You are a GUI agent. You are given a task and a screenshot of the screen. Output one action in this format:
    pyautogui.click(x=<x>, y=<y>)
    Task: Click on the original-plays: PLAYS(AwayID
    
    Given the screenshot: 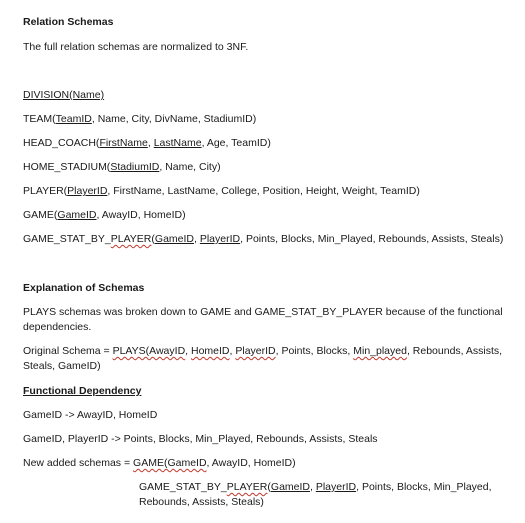 What is the action you would take?
    pyautogui.click(x=149, y=351)
    